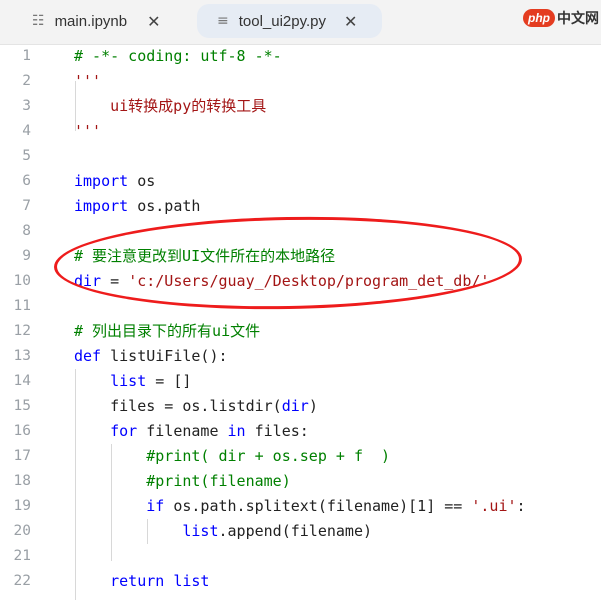 This screenshot has height=600, width=601. I want to click on line-number: 10, so click(22, 281).